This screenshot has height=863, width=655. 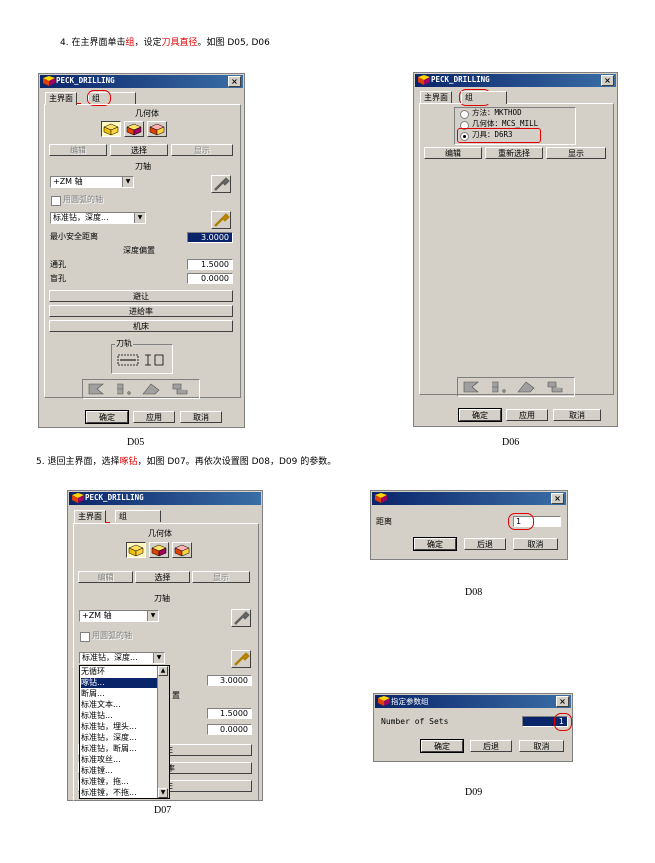 What do you see at coordinates (78, 462) in the screenshot?
I see `step-5-prefix: 5. 退回主界面，选择` at bounding box center [78, 462].